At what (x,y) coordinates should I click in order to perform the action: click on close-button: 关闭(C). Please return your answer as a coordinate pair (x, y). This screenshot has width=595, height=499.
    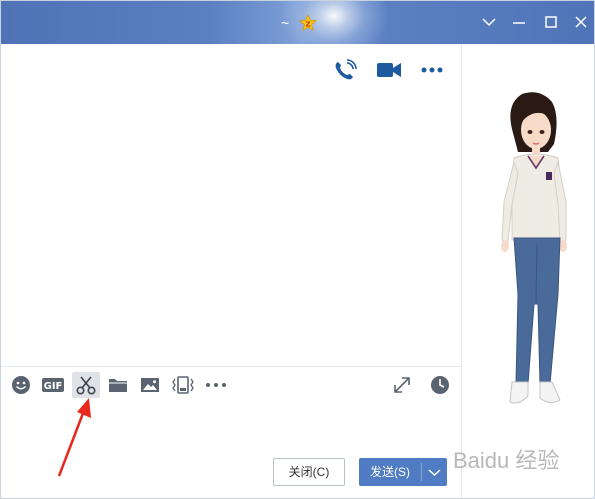
    Looking at the image, I should click on (309, 472).